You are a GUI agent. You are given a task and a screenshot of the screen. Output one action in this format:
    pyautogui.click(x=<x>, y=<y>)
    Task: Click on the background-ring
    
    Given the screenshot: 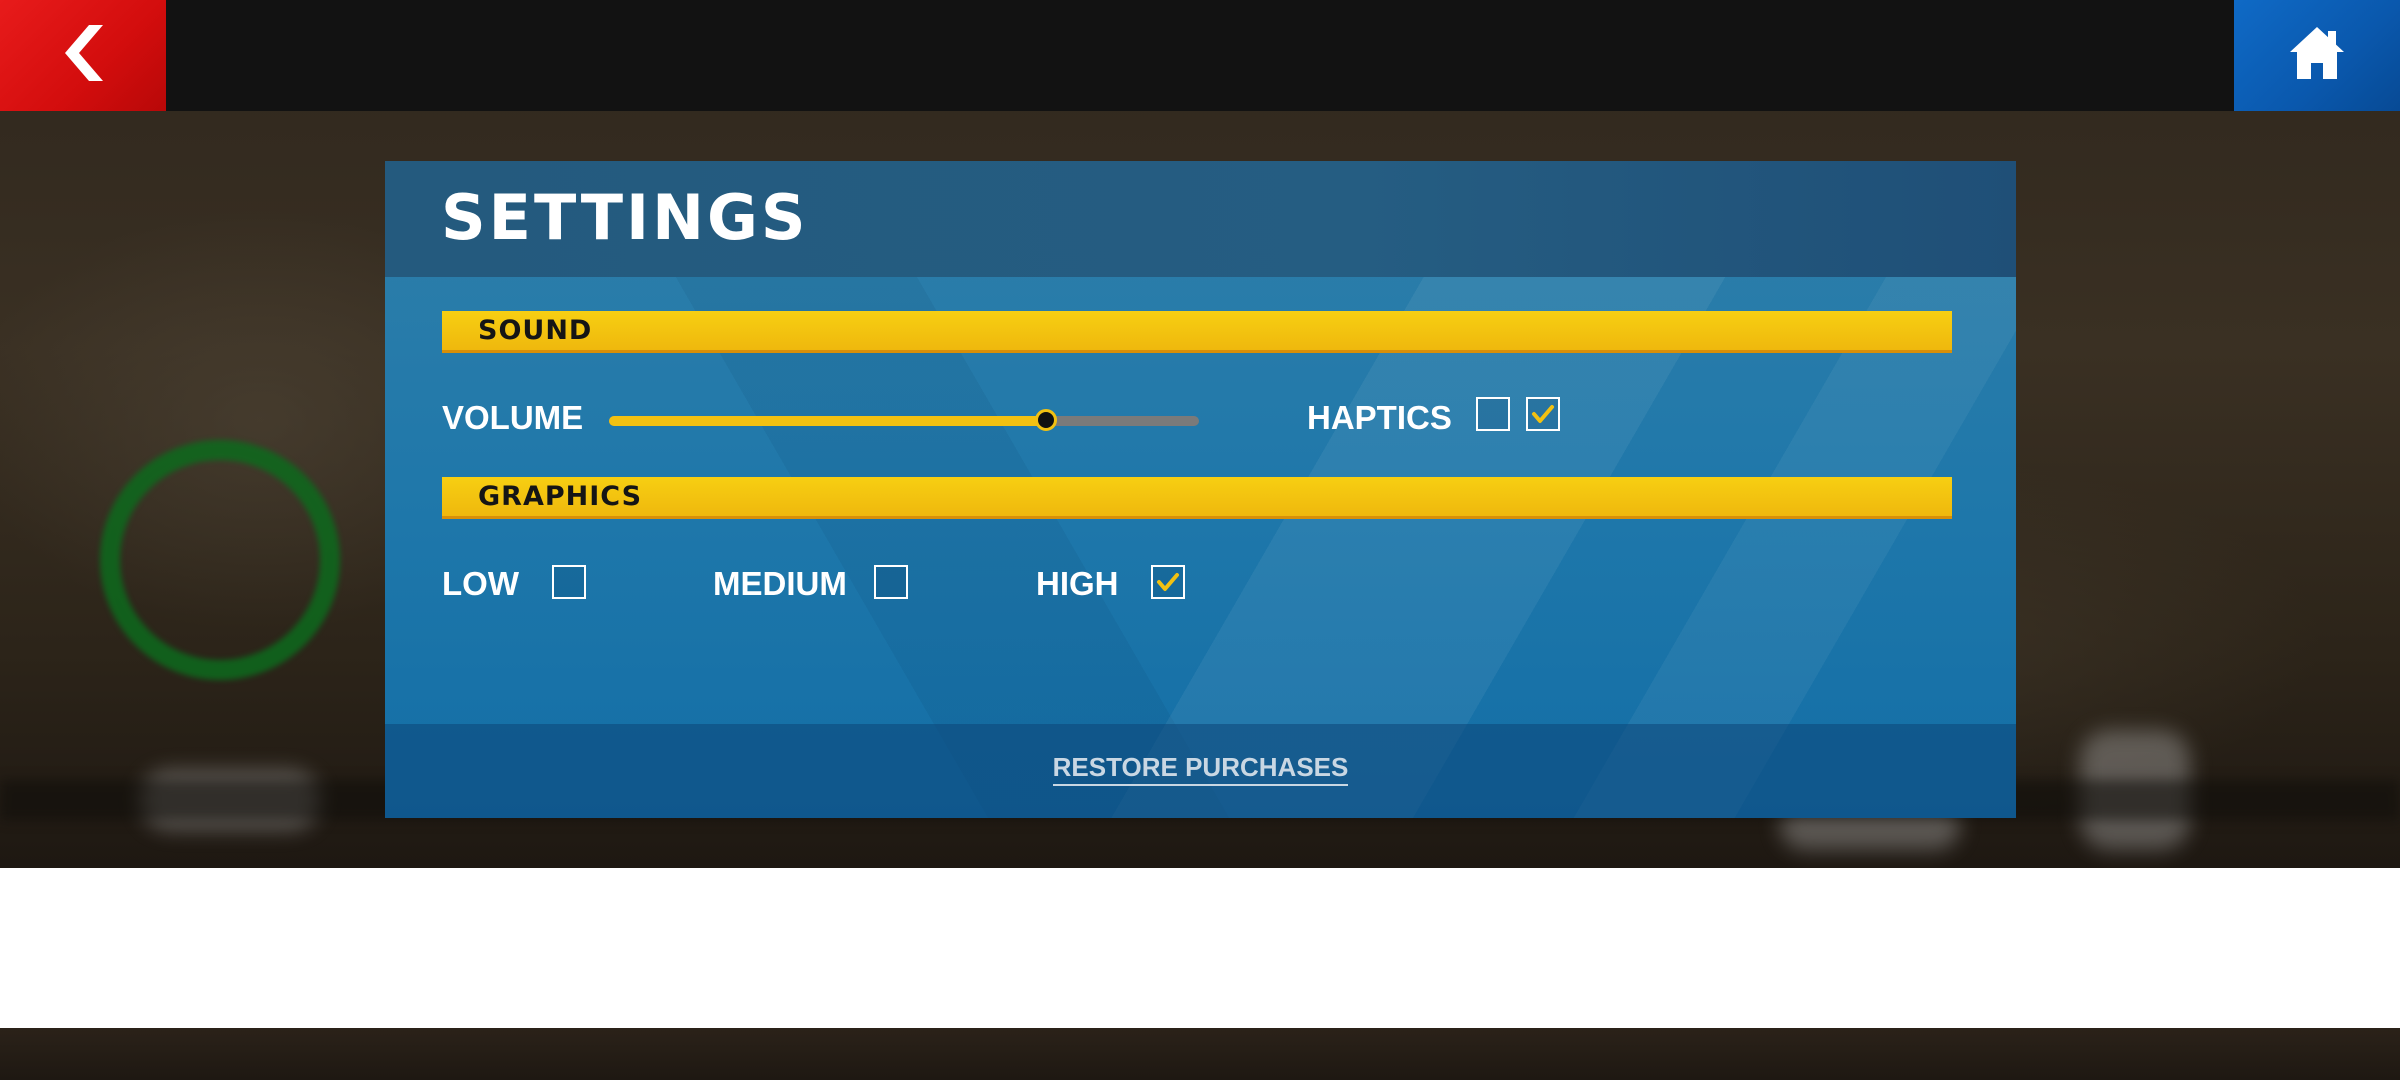 What is the action you would take?
    pyautogui.click(x=220, y=560)
    